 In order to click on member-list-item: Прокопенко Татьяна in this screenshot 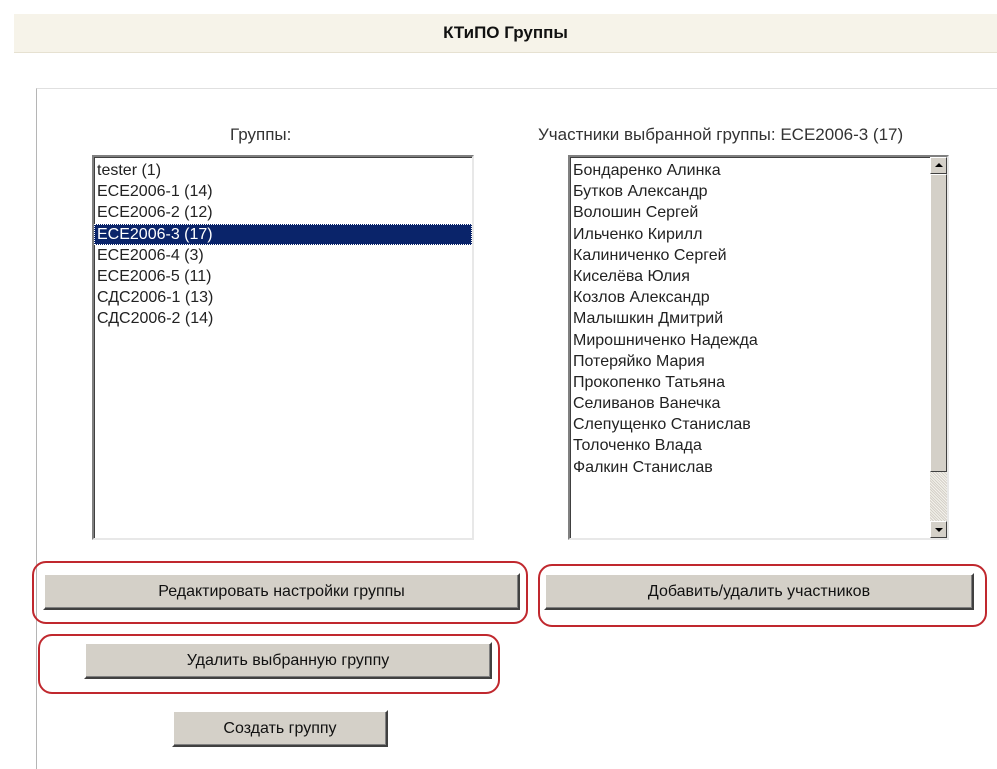, I will do `click(750, 382)`.